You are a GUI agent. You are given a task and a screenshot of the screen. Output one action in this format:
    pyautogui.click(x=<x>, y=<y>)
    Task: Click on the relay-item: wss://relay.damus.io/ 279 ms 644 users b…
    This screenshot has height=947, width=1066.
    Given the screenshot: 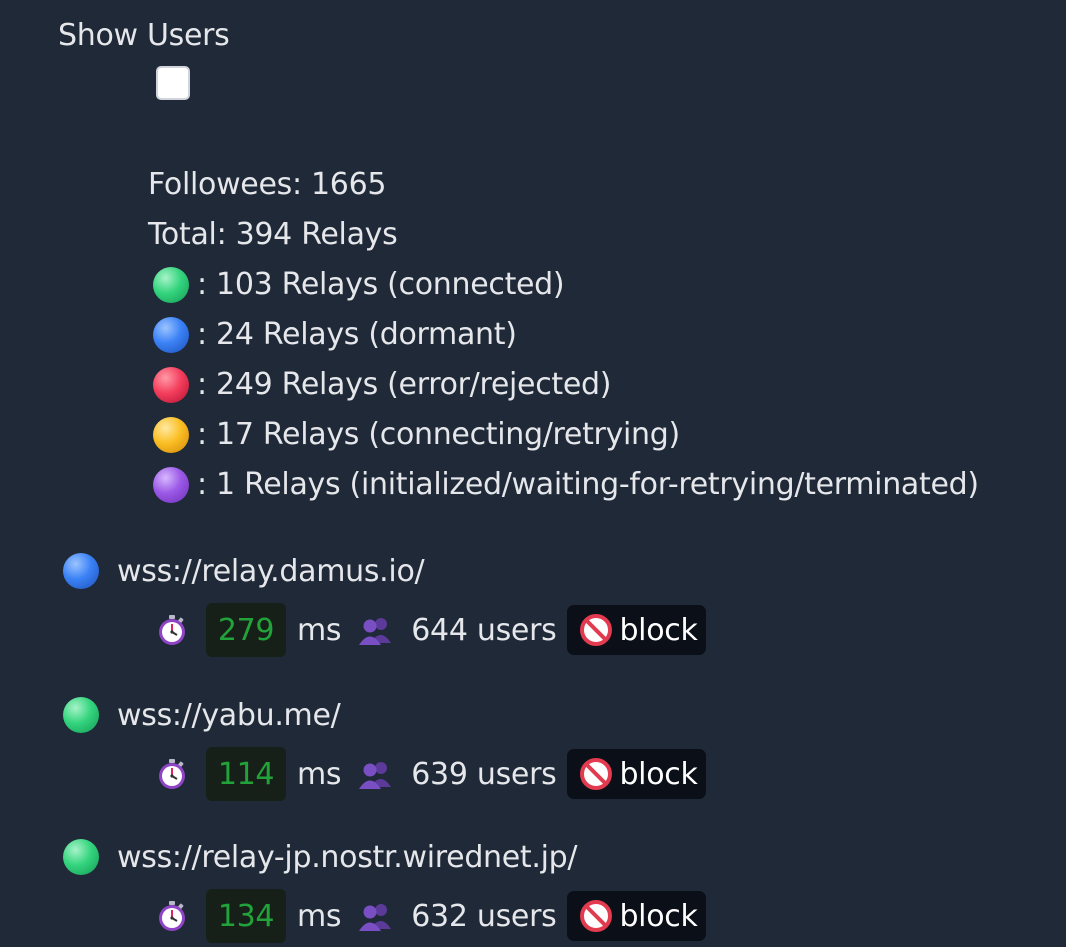 What is the action you would take?
    pyautogui.click(x=384, y=601)
    